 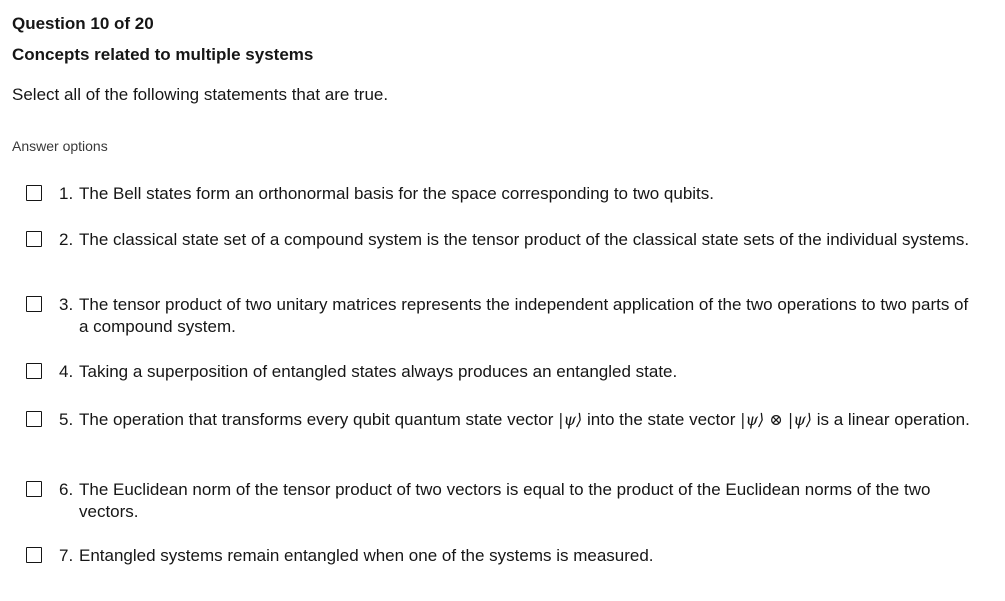 I want to click on option-number: 2., so click(x=66, y=239).